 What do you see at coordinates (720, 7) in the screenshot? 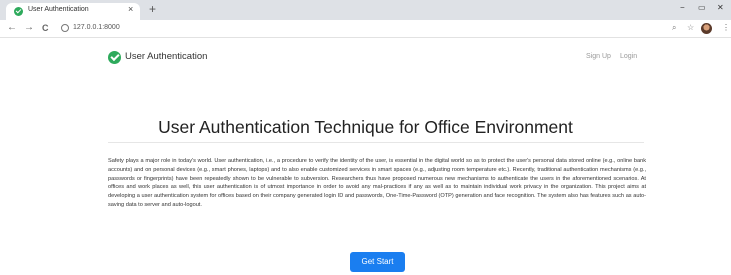
I see `close-window-icon: ✕` at bounding box center [720, 7].